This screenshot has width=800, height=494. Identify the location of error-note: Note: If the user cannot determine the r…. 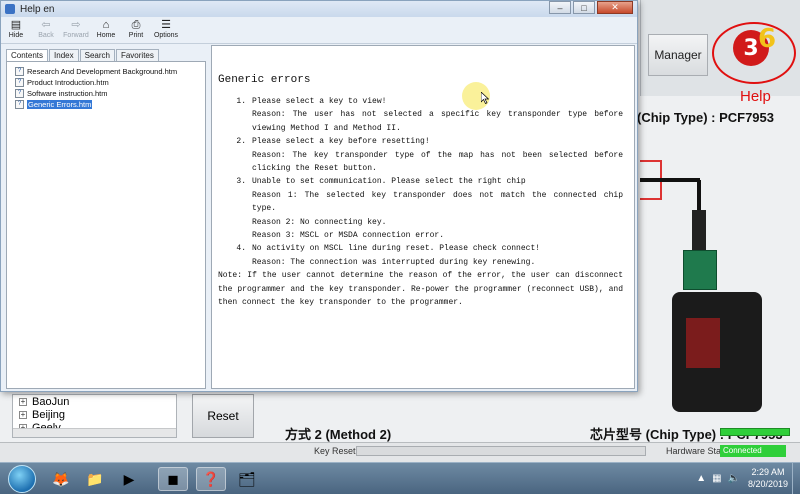
(420, 289).